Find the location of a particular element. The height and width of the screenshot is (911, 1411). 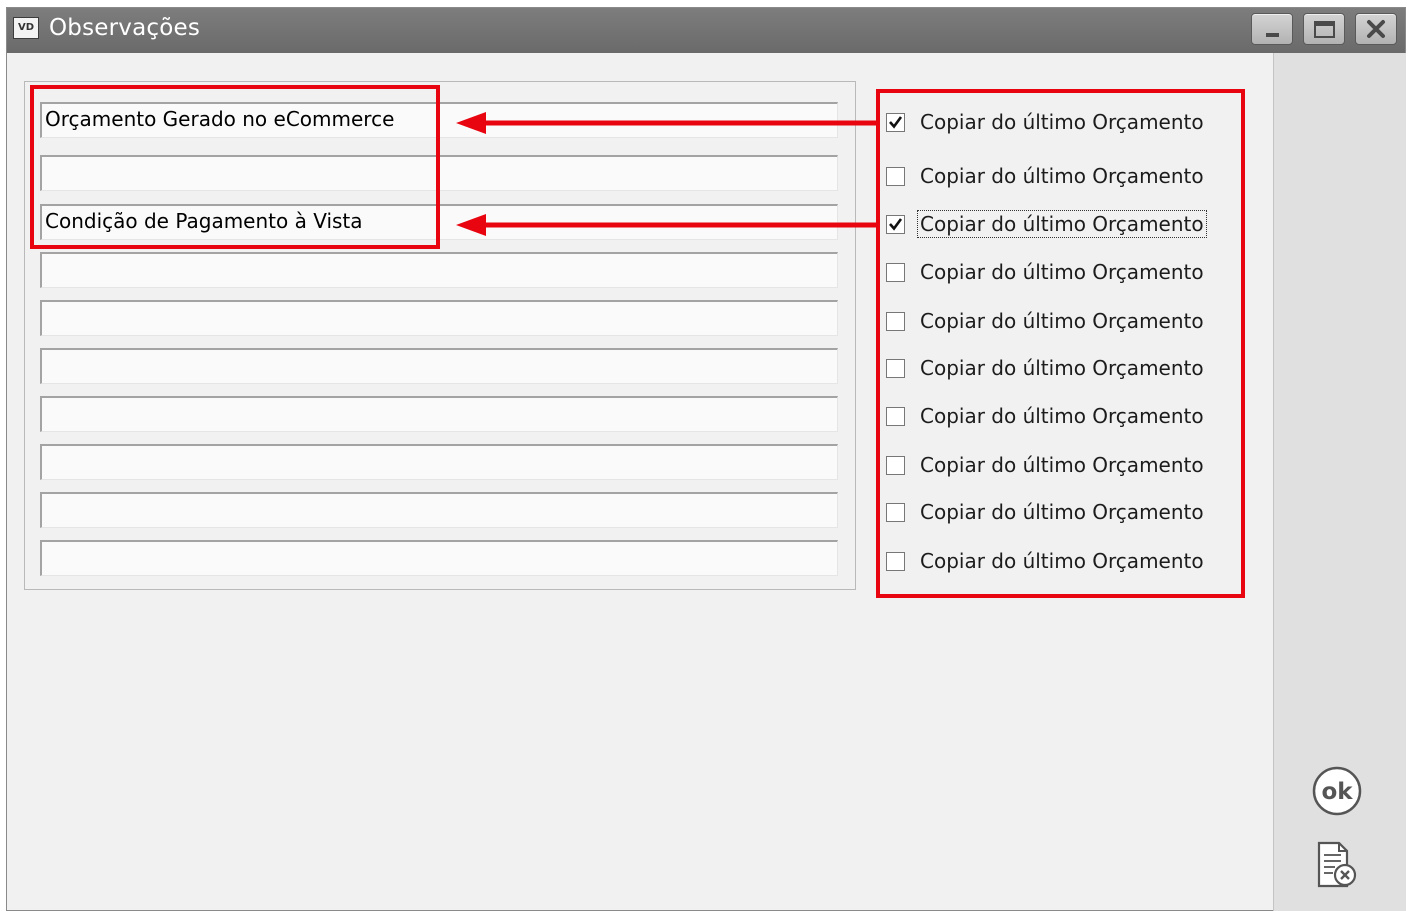

maximize-icon is located at coordinates (1324, 29).